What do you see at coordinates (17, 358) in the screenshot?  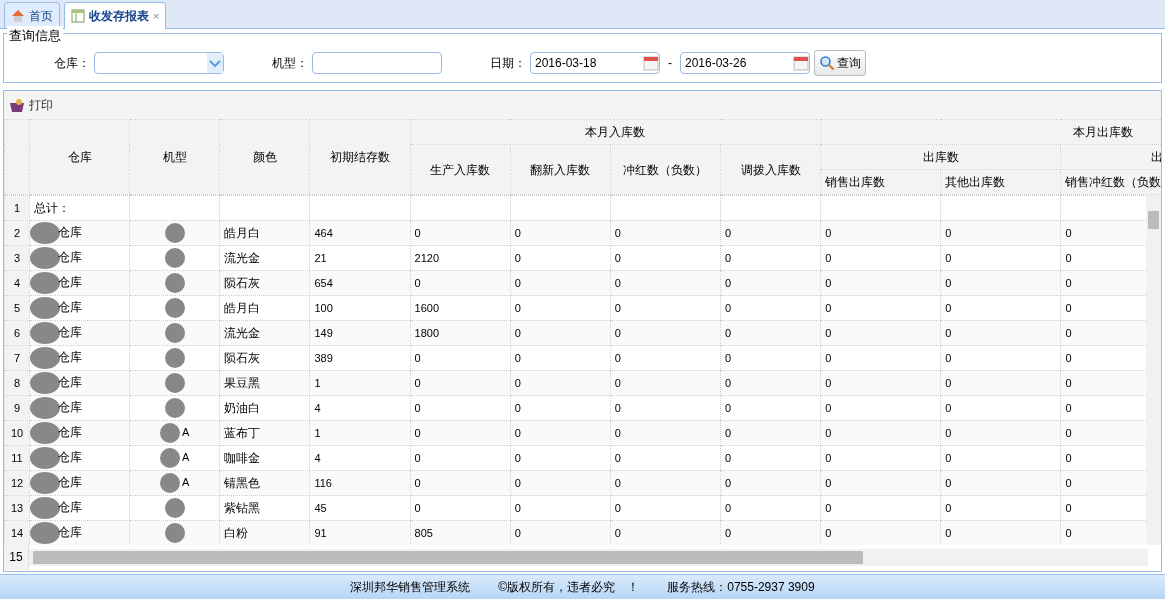 I see `row-number: 7` at bounding box center [17, 358].